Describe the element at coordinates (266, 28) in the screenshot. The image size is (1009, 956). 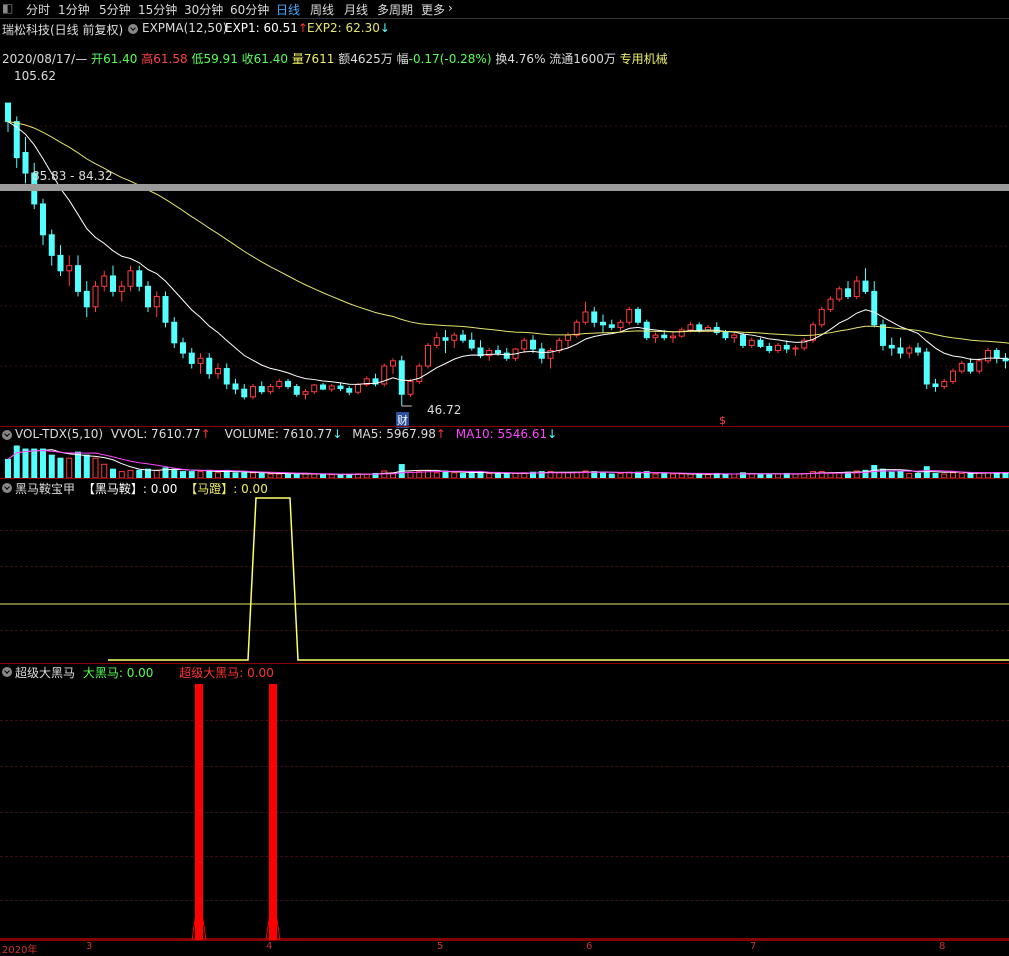
I see `exp1-value: EXP1: 60.51↑` at that location.